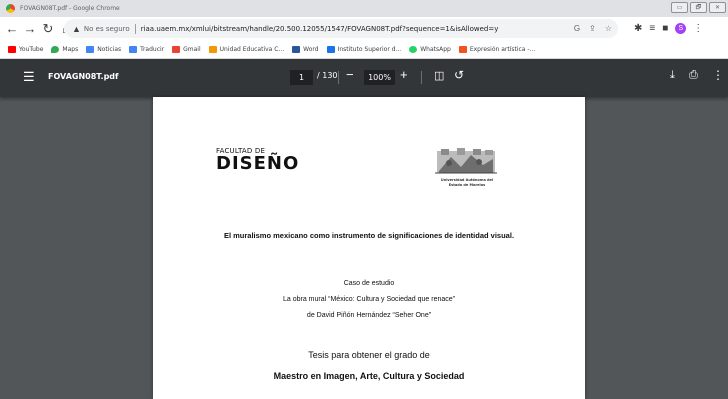  I want to click on faculty-logo: FACULTAD DE DISEÑO, so click(258, 160).